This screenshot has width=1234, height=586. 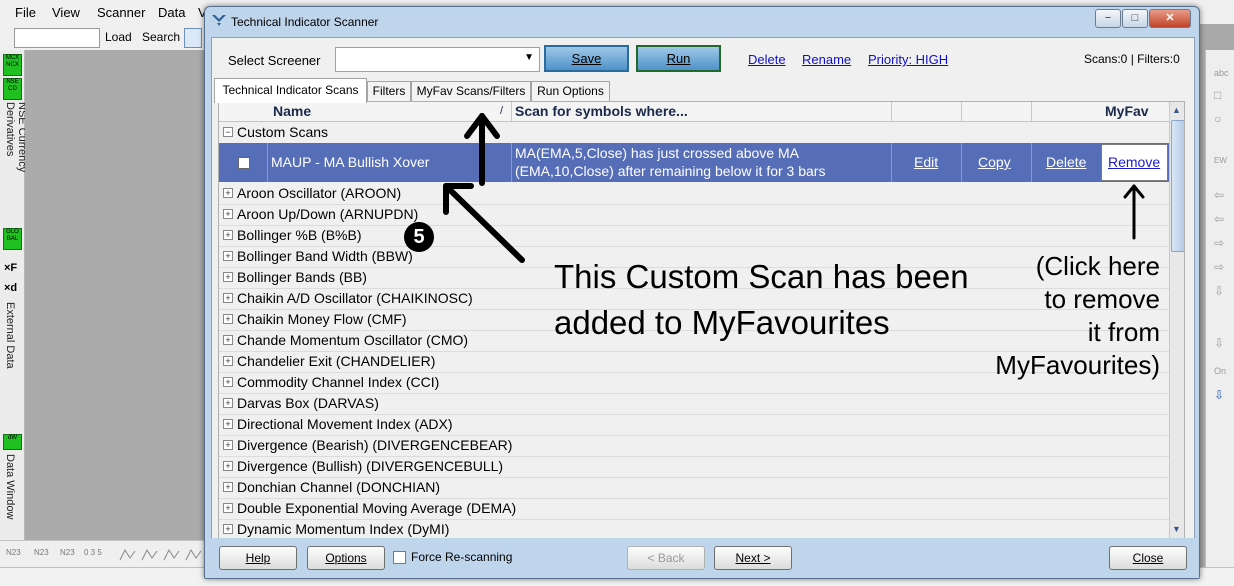 What do you see at coordinates (1123, 332) in the screenshot?
I see `annotation-side-3: it from` at bounding box center [1123, 332].